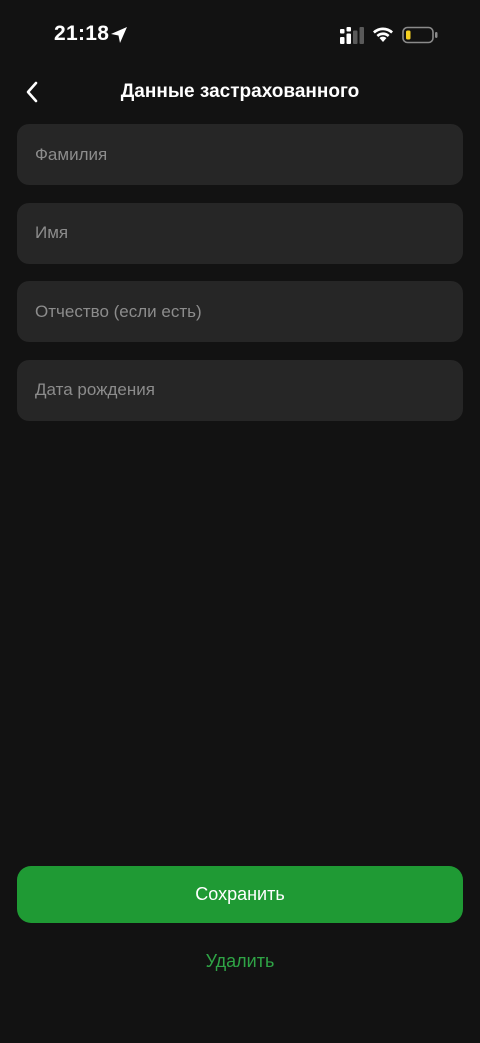 The height and width of the screenshot is (1043, 480). I want to click on birth-date-field, so click(240, 390).